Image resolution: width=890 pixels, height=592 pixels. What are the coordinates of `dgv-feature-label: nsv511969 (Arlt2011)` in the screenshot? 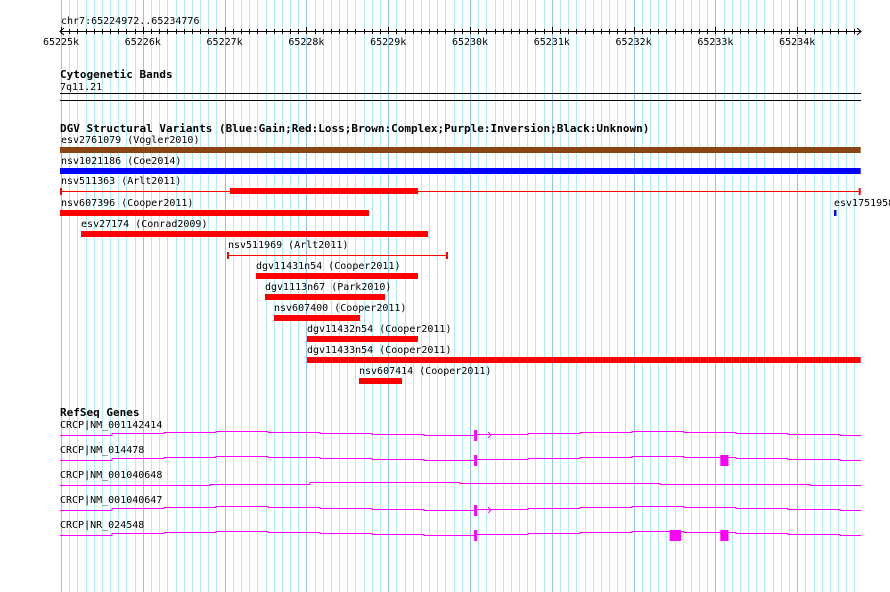 It's located at (288, 245).